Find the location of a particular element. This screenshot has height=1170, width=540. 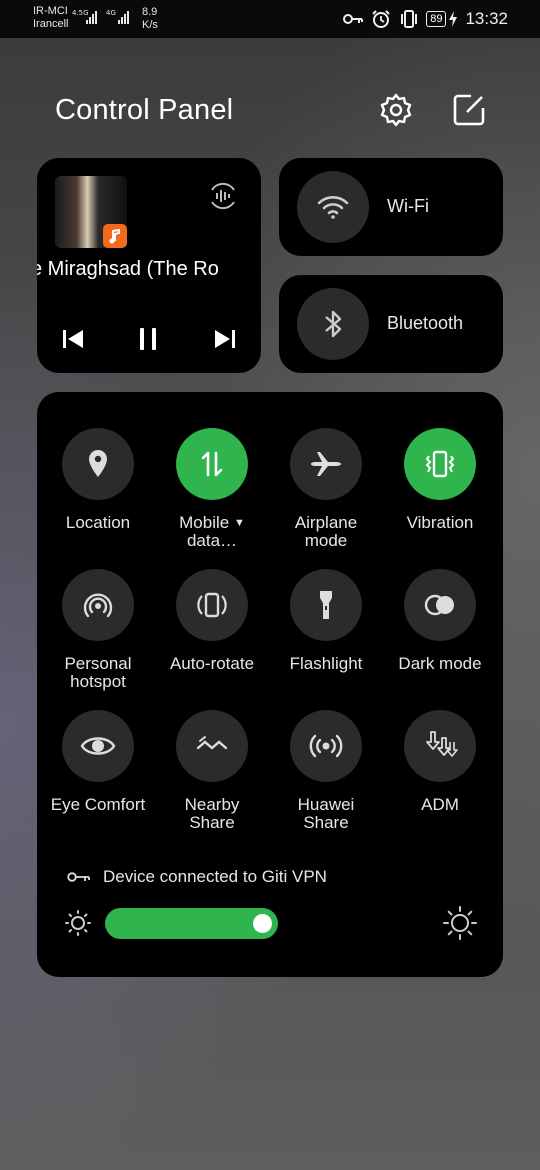

bluetooth-toggle is located at coordinates (333, 324).